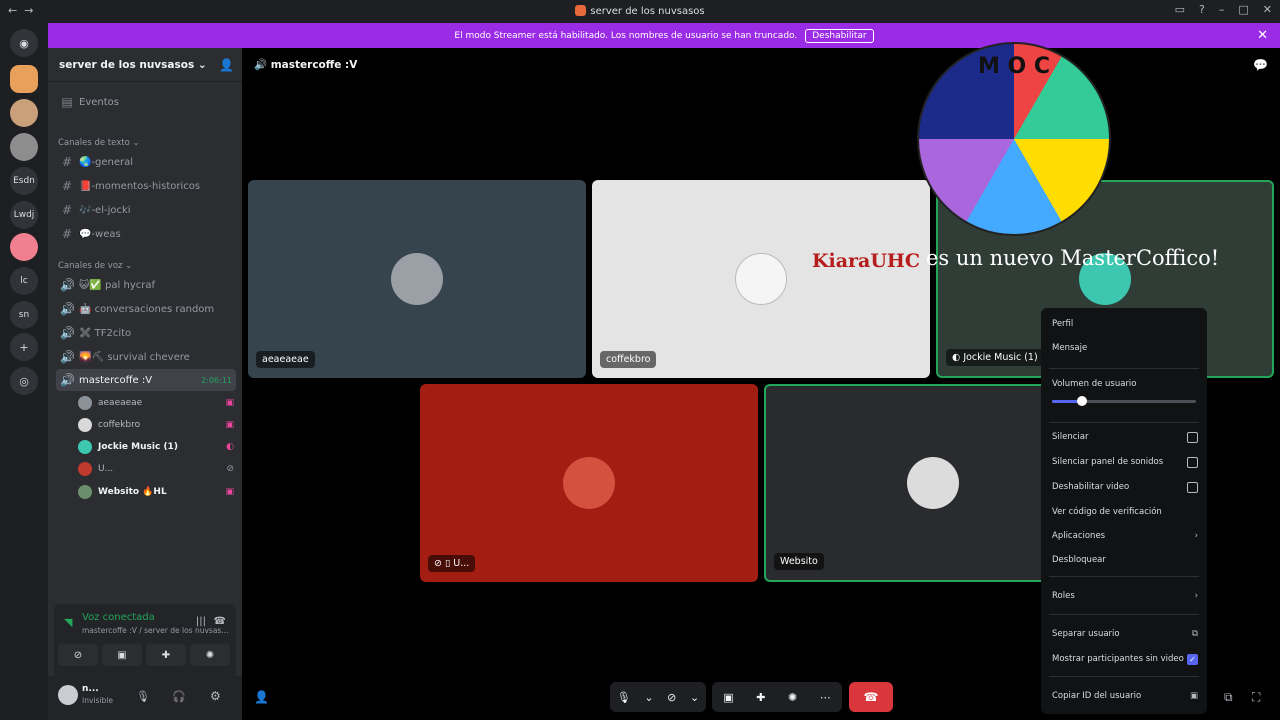 The height and width of the screenshot is (720, 1280). Describe the element at coordinates (792, 697) in the screenshot. I see `soundboard-icon: ✺` at that location.